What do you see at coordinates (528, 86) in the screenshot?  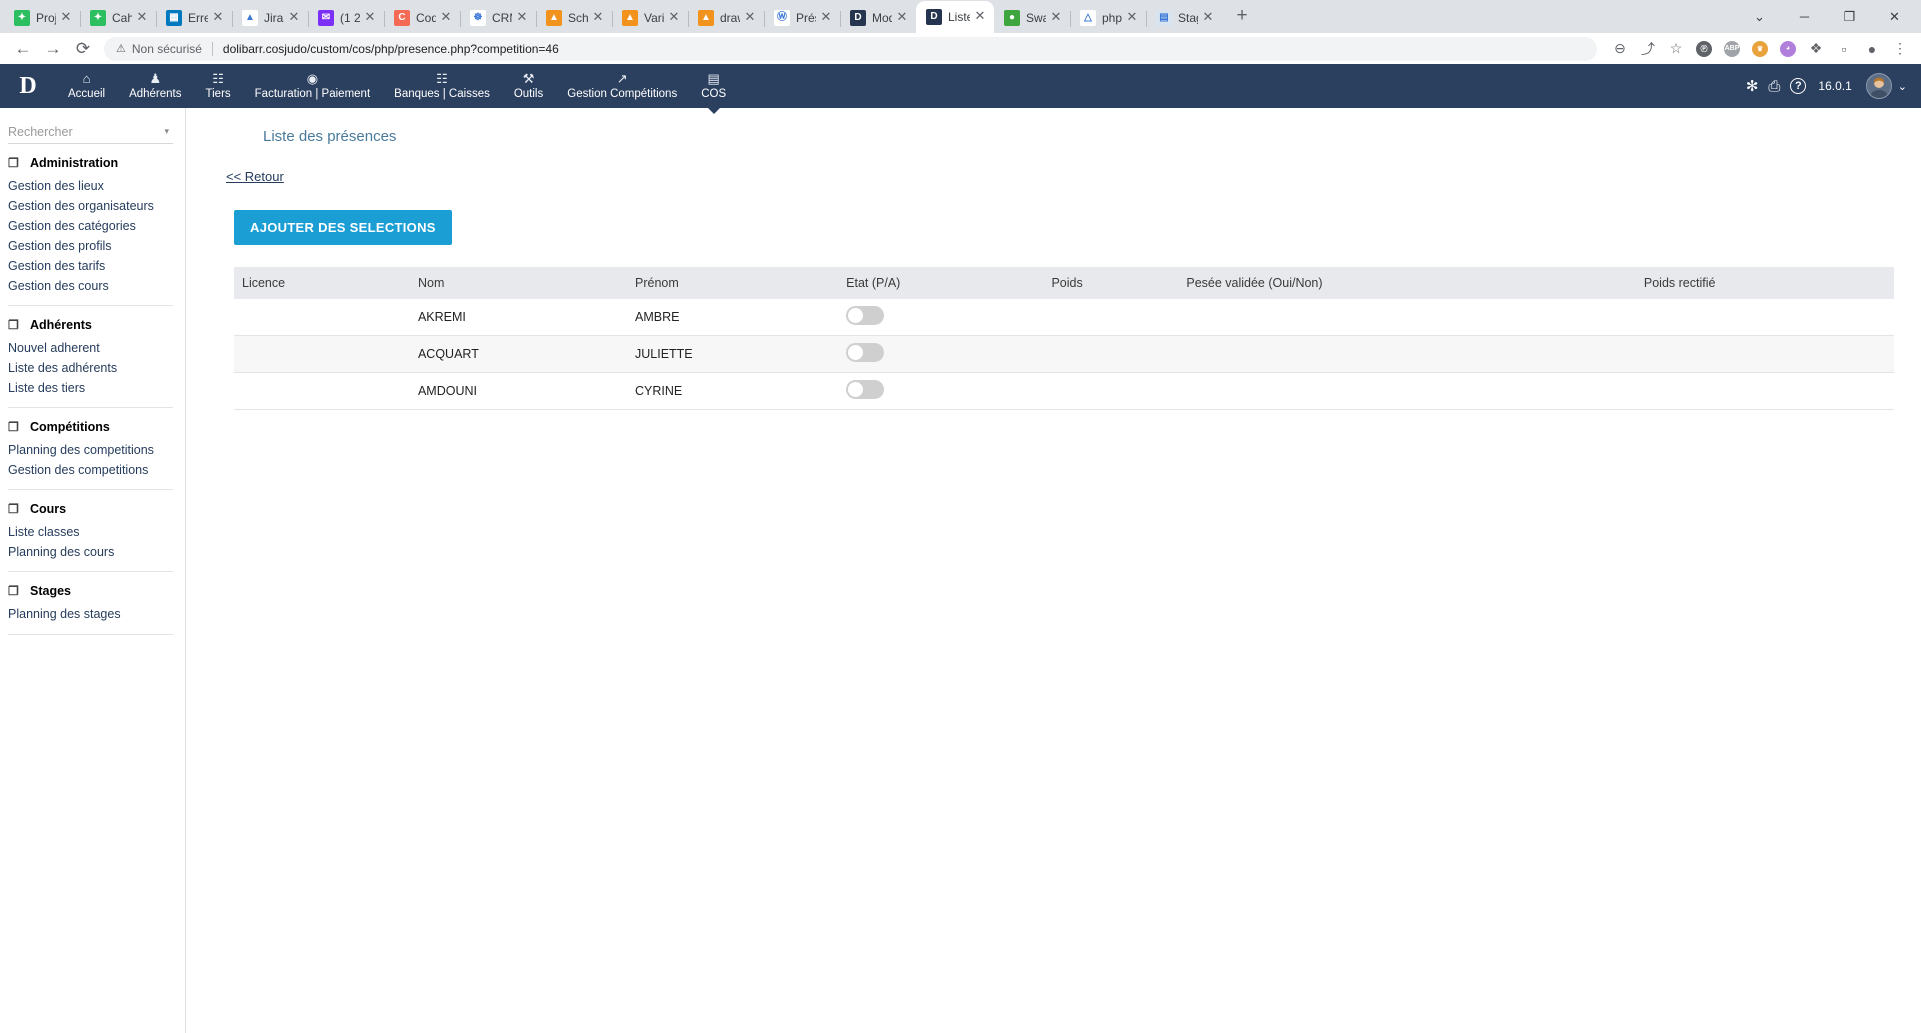 I see `topnav-item-outils: ⚒ Outils` at bounding box center [528, 86].